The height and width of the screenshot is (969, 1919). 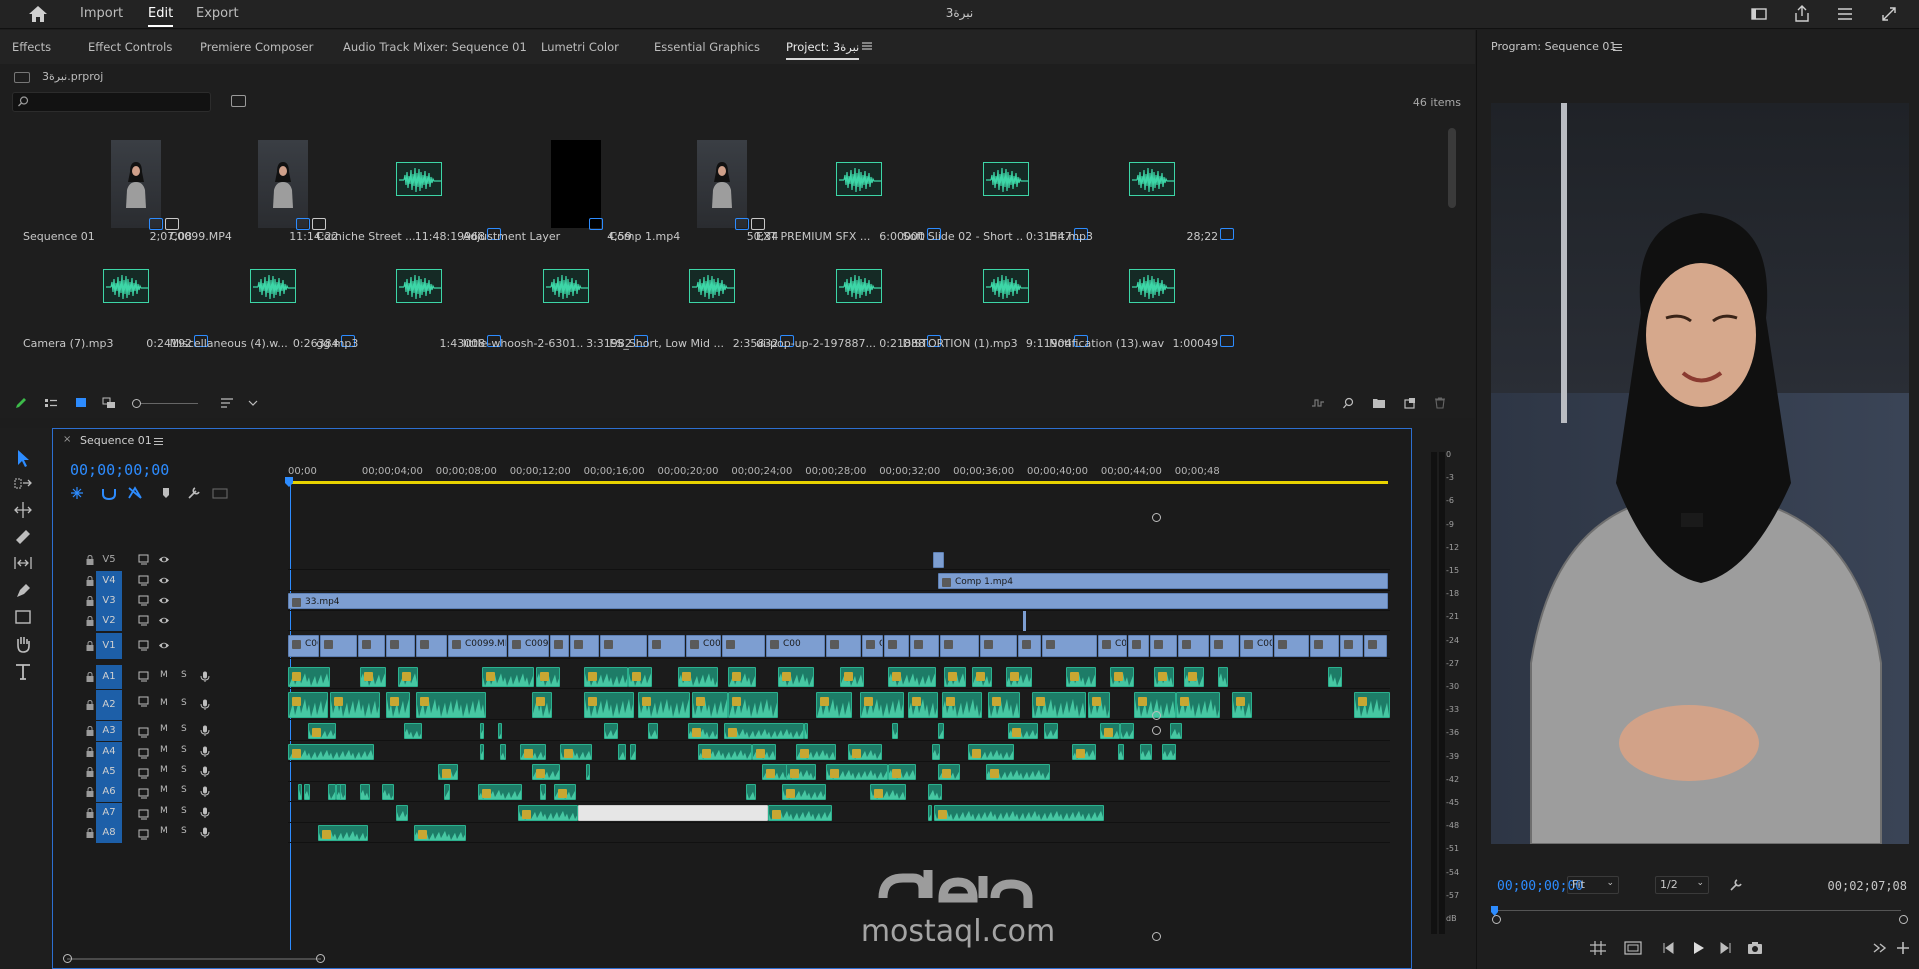 What do you see at coordinates (23, 672) in the screenshot?
I see `type-tool-icon` at bounding box center [23, 672].